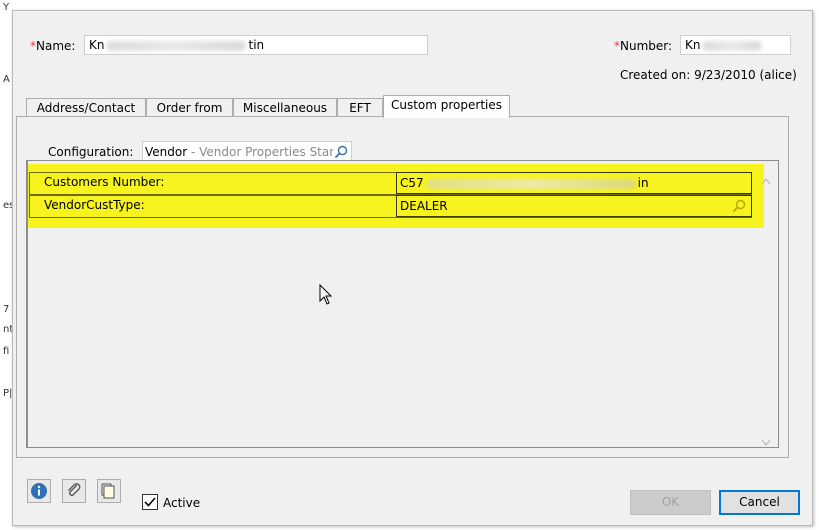 This screenshot has width=819, height=530. I want to click on customers-number-field: C57 in, so click(574, 183).